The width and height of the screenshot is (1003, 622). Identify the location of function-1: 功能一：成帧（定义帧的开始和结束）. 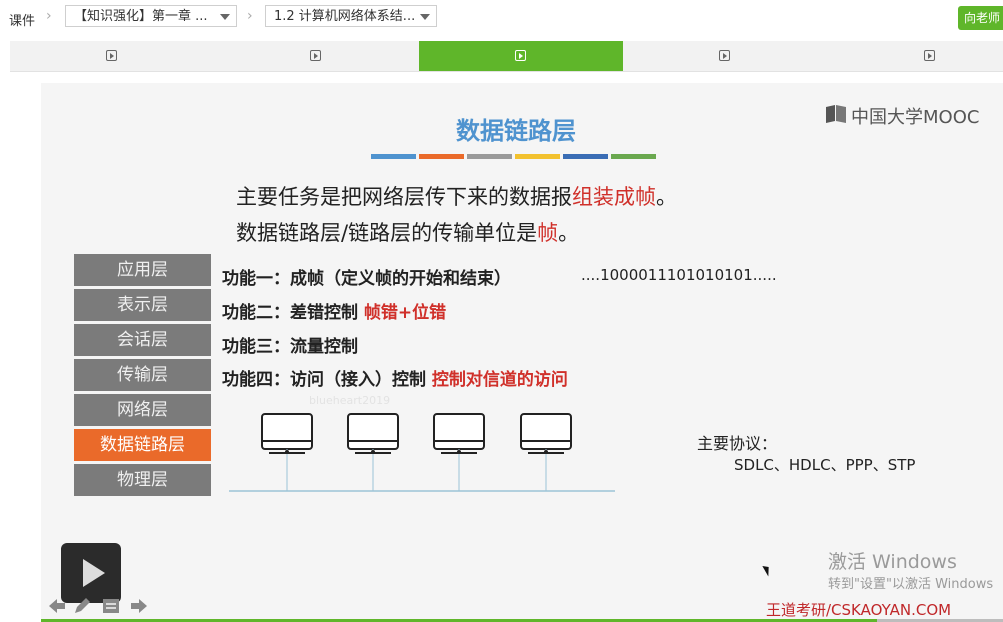
(366, 276).